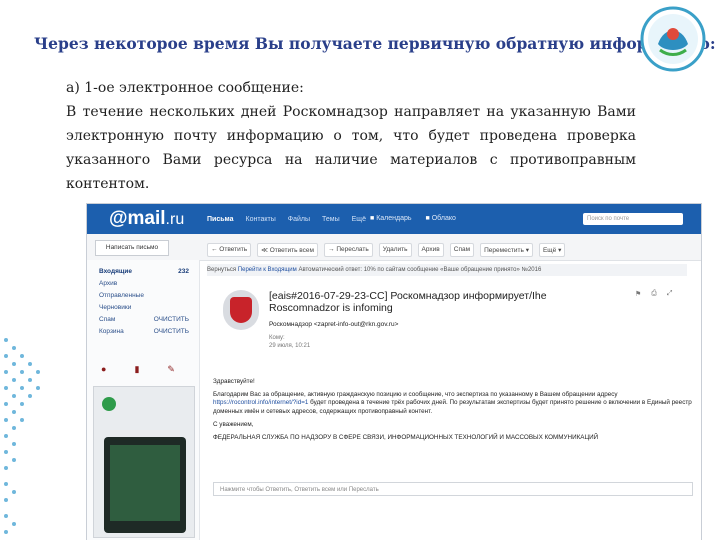  What do you see at coordinates (286, 219) in the screenshot?
I see `mail-nav: Письма Контакты Файлы Темы Ещё` at bounding box center [286, 219].